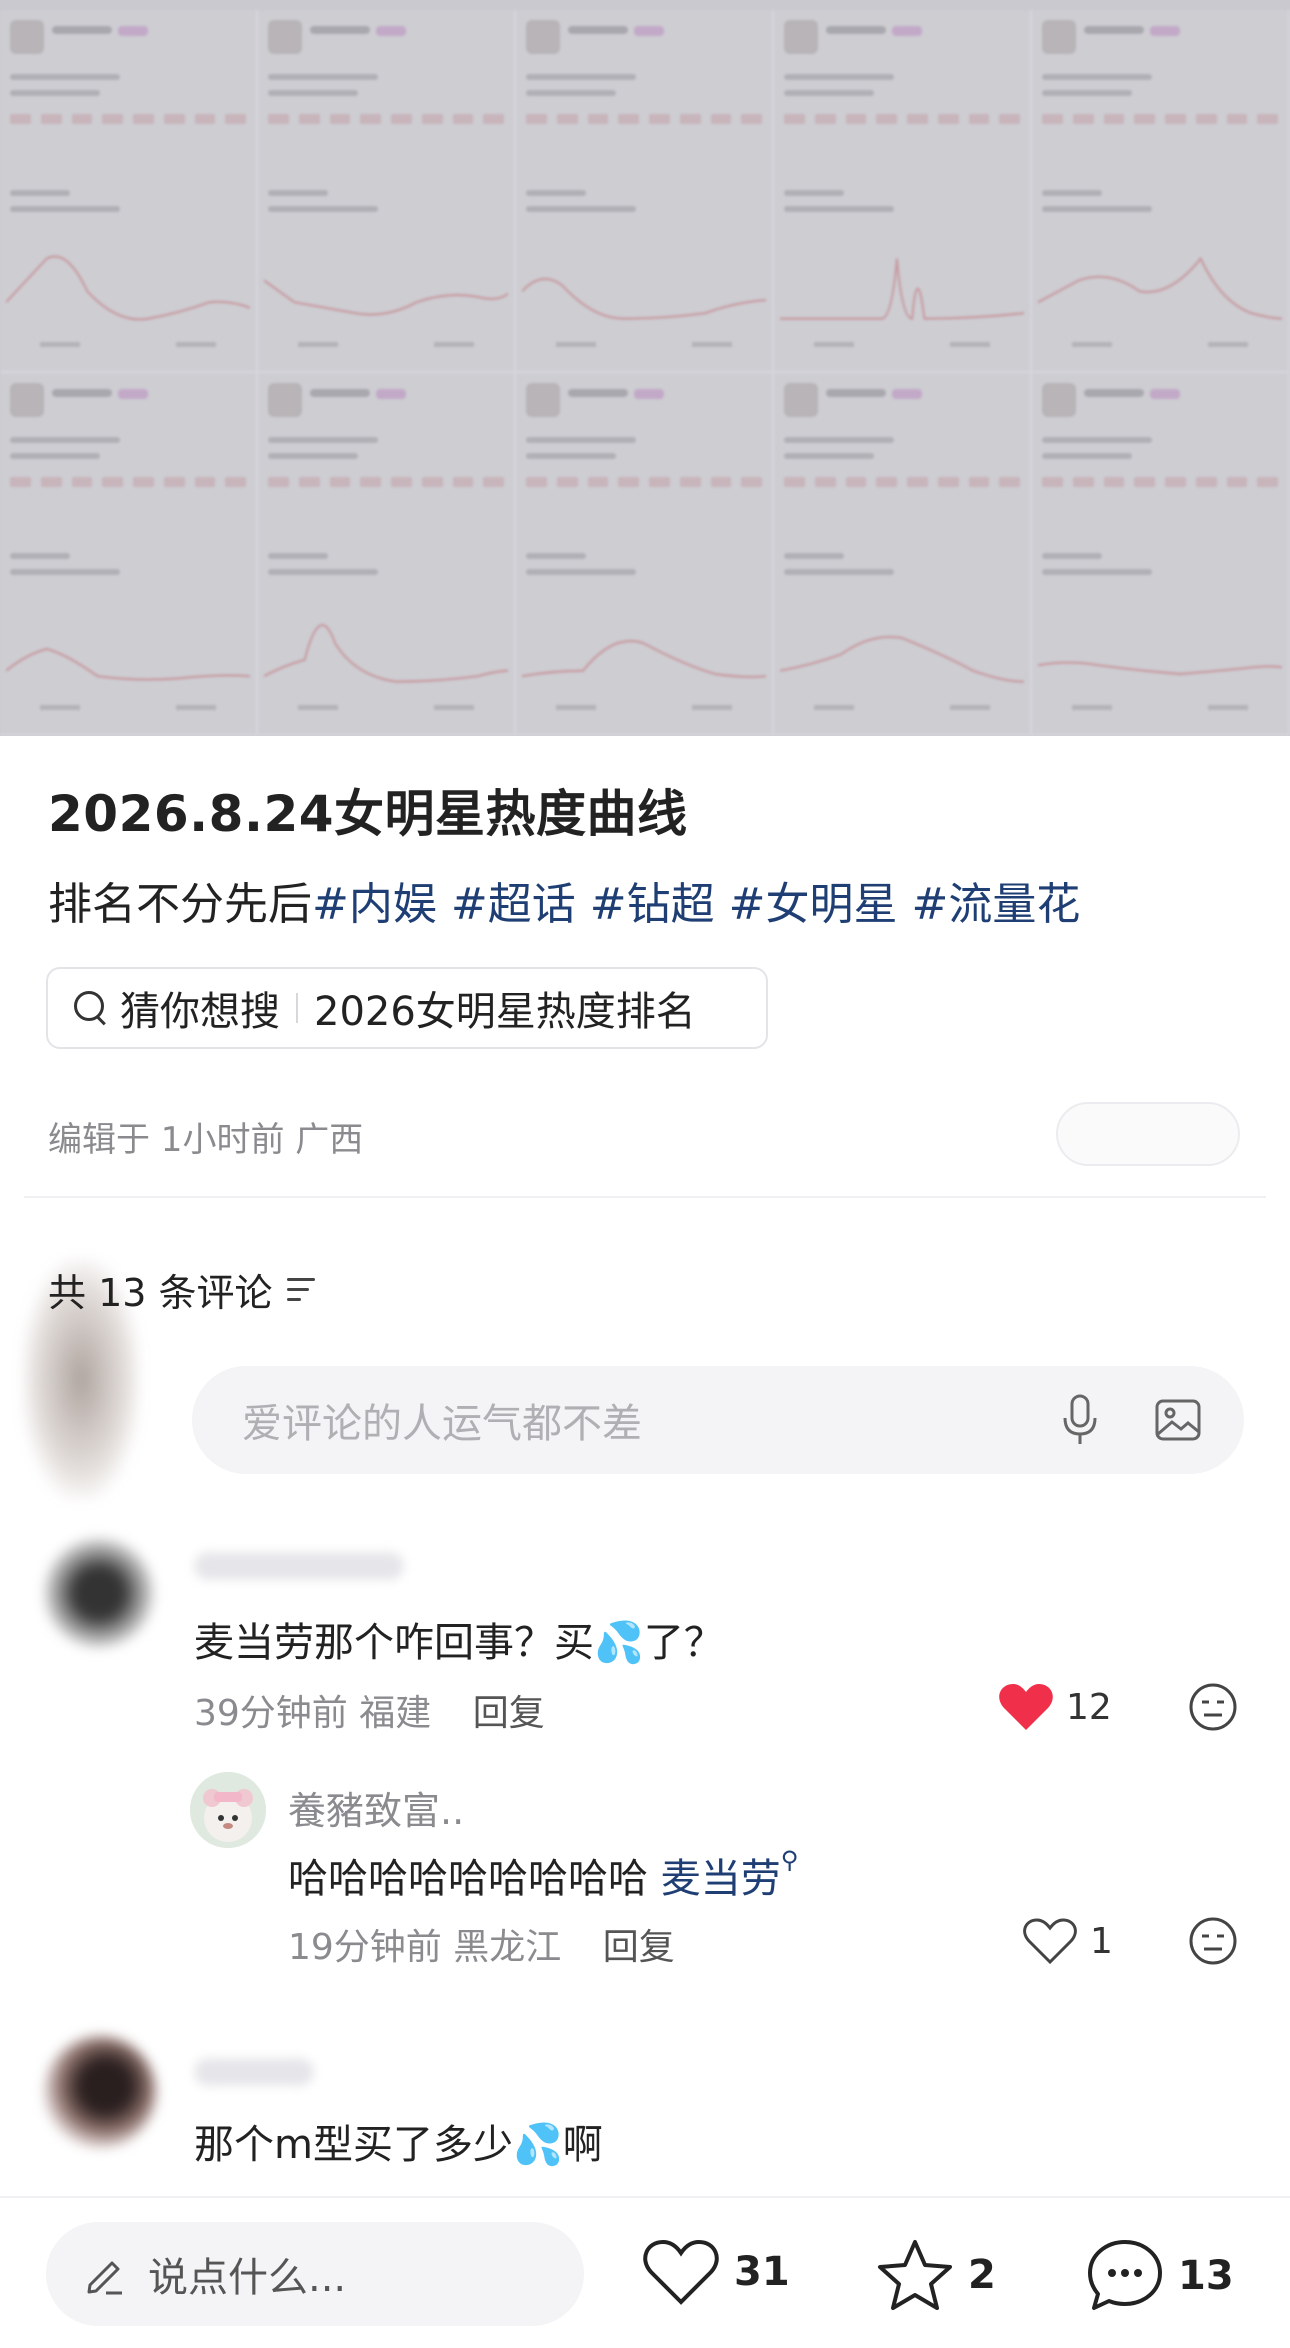 This screenshot has width=1290, height=2348. Describe the element at coordinates (374, 904) in the screenshot. I see `hashtag-neiyu: #内娱` at that location.